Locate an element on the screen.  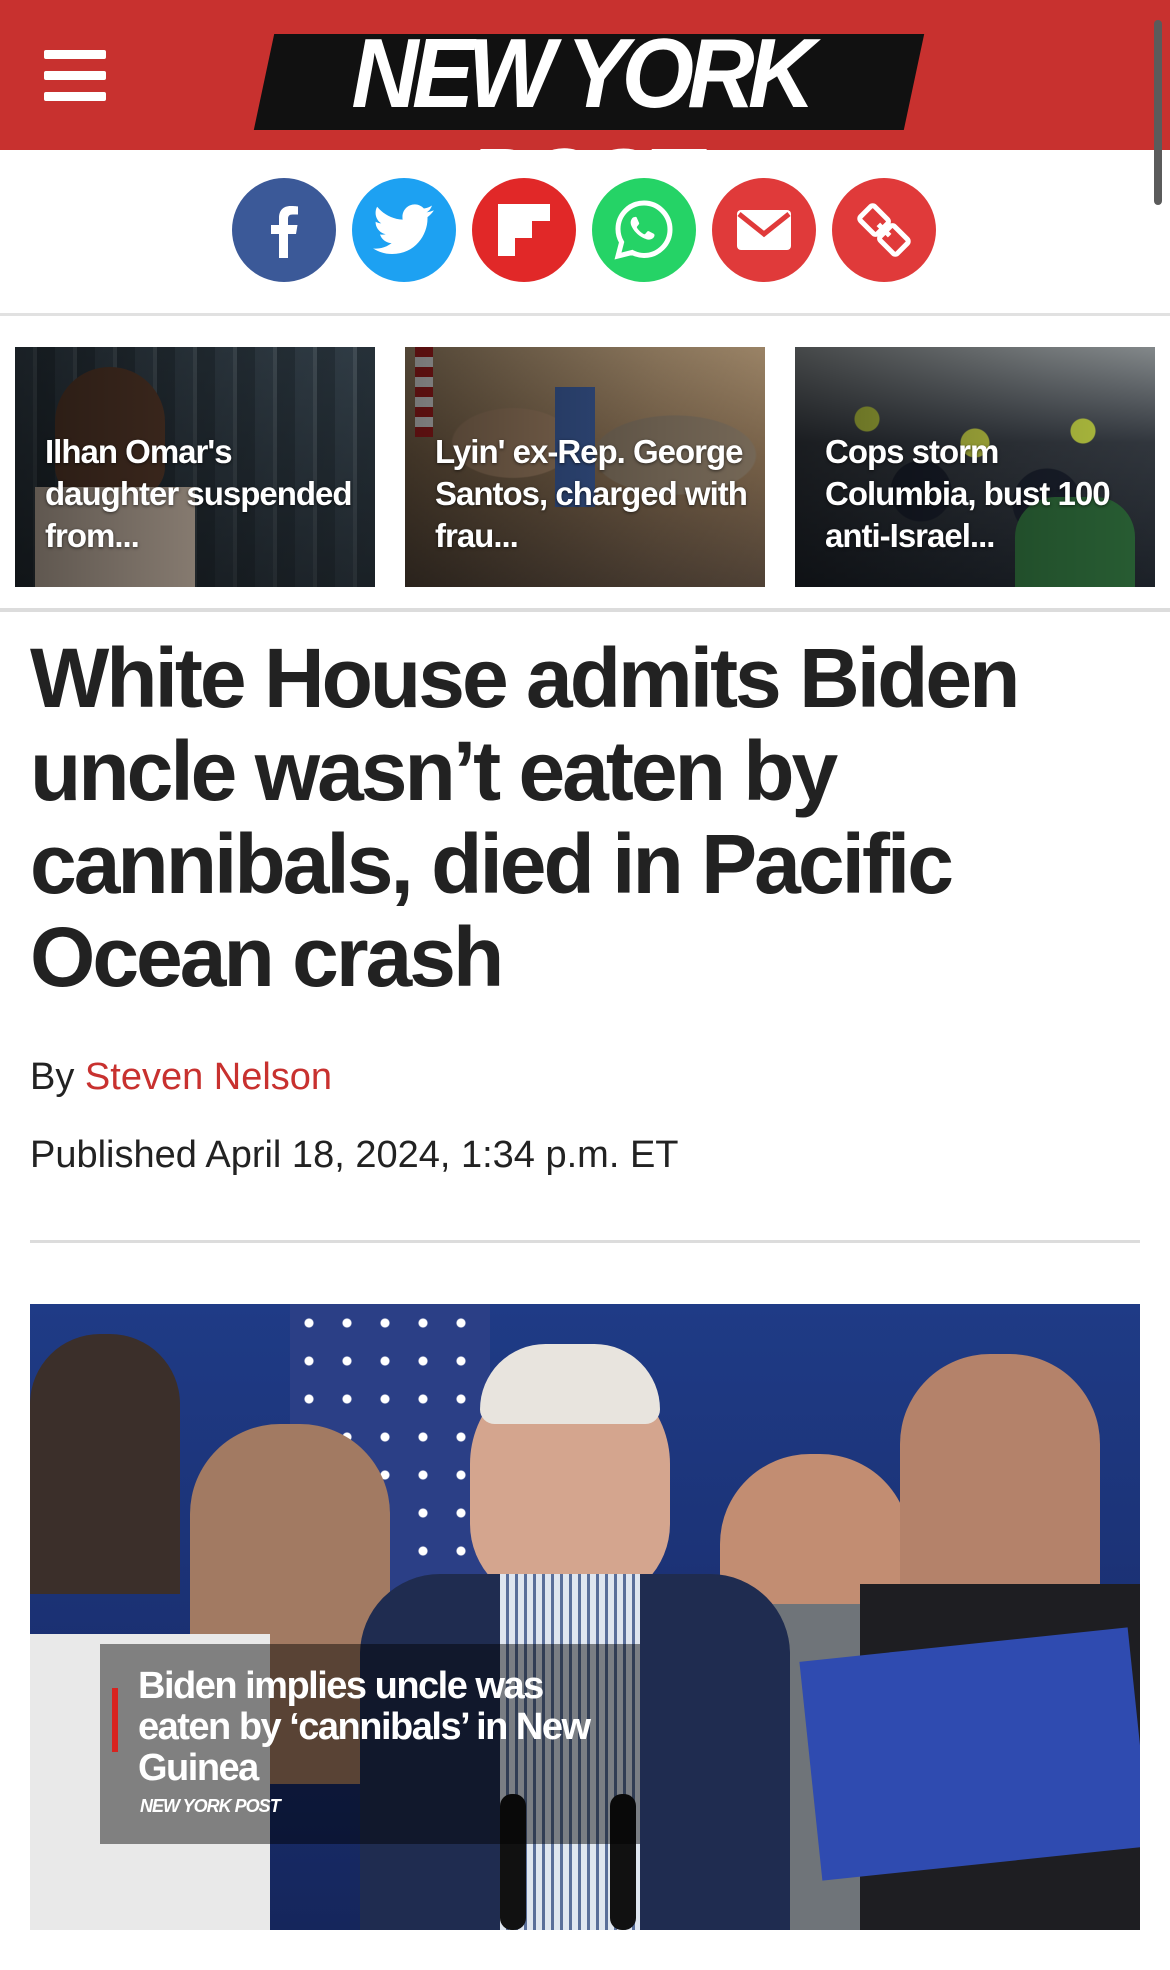
copy-link-button is located at coordinates (884, 230).